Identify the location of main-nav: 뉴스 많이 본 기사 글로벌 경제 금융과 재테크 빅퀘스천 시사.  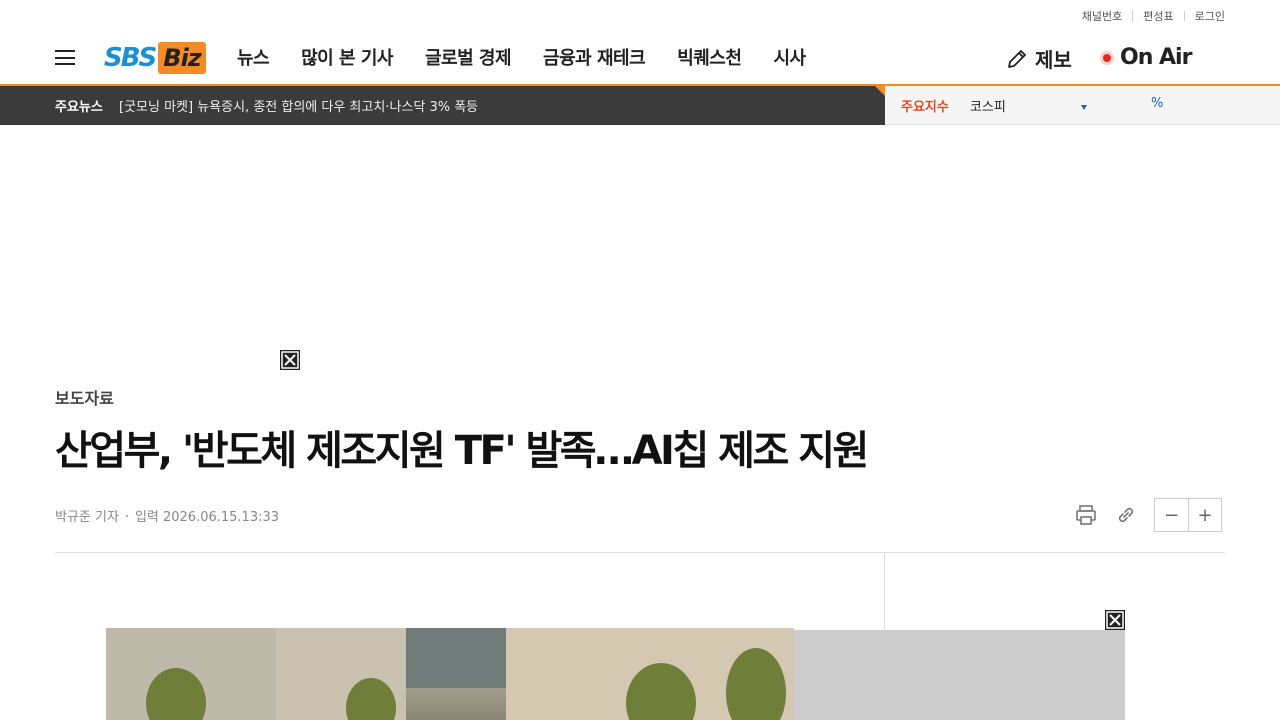
(521, 57).